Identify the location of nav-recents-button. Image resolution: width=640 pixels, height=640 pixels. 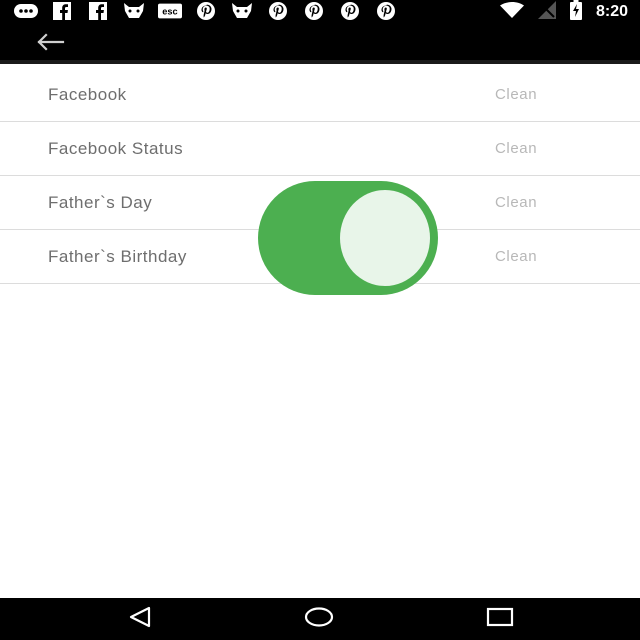
(500, 619).